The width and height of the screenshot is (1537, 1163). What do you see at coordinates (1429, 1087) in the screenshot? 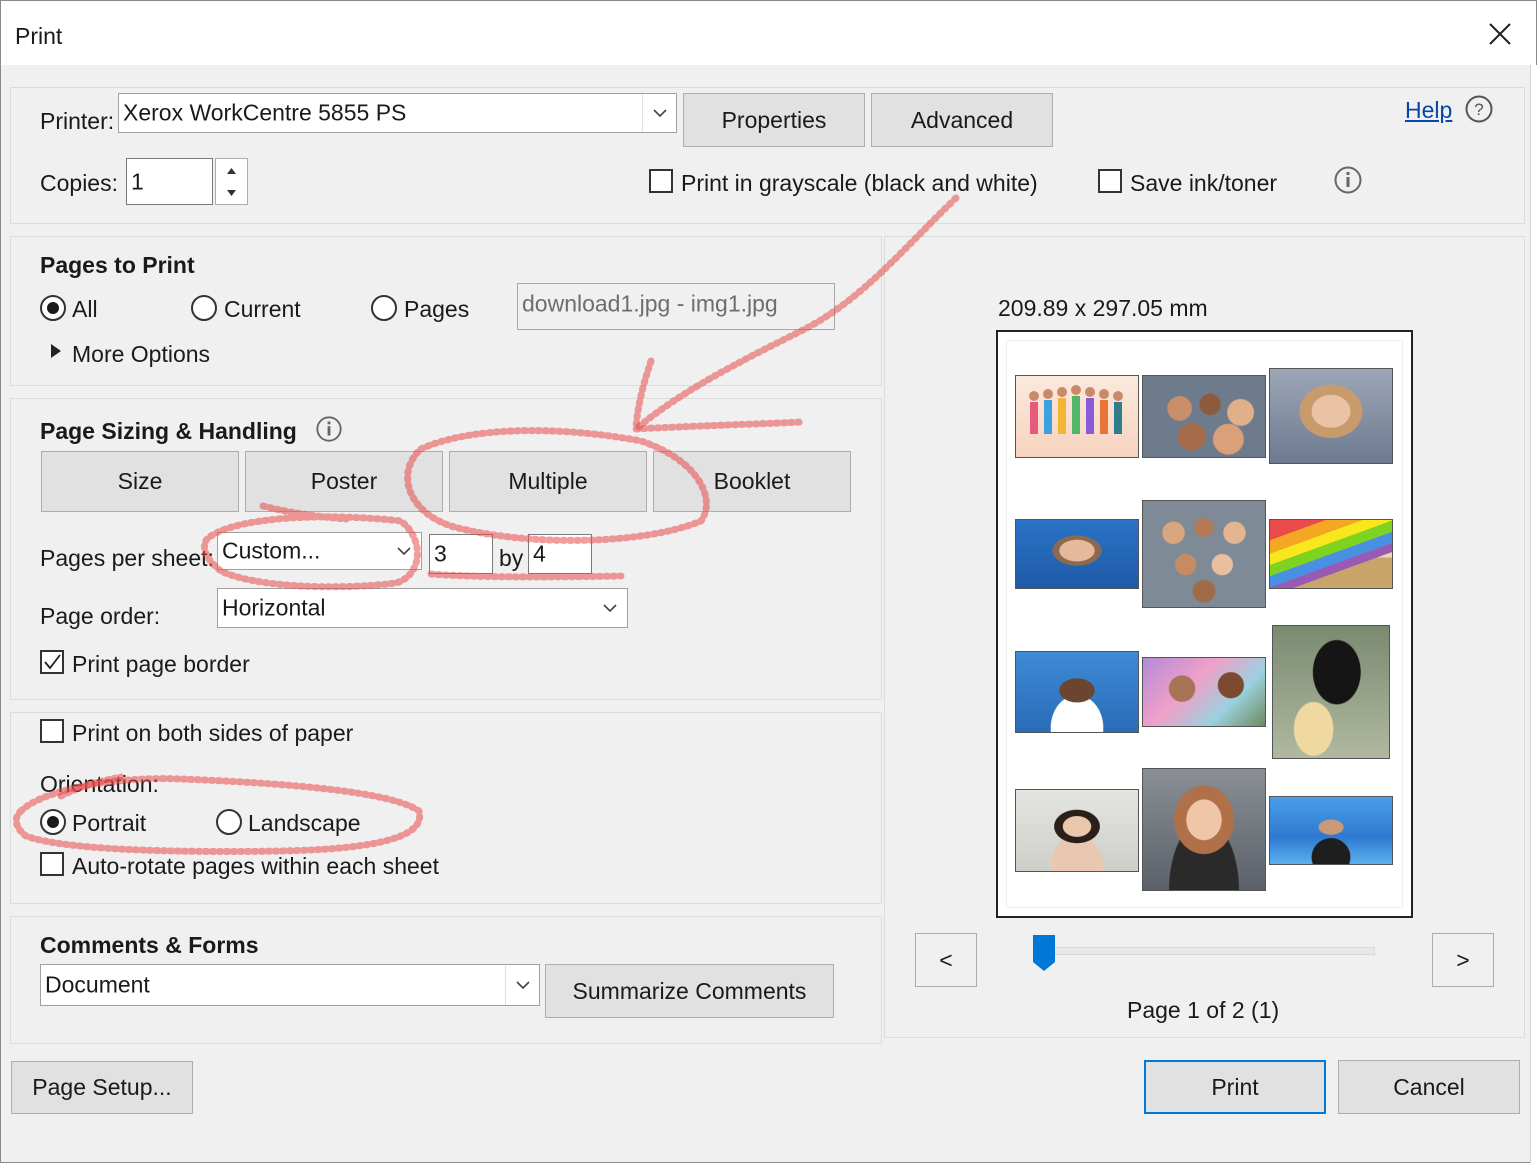
I see `cancel-button: Cancel` at bounding box center [1429, 1087].